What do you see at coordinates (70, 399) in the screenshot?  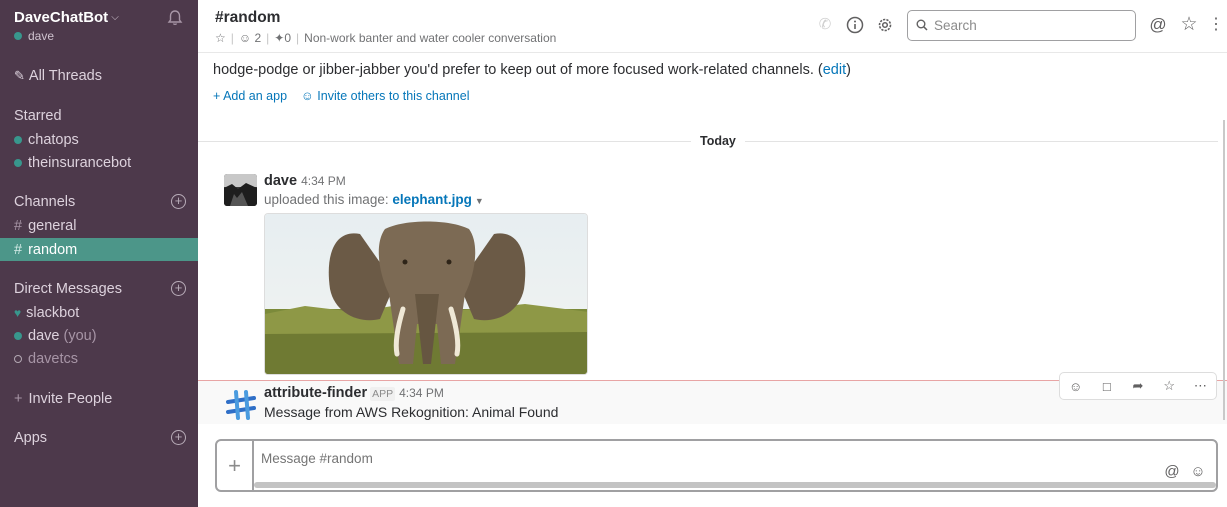 I see `invite-label: Invite People` at bounding box center [70, 399].